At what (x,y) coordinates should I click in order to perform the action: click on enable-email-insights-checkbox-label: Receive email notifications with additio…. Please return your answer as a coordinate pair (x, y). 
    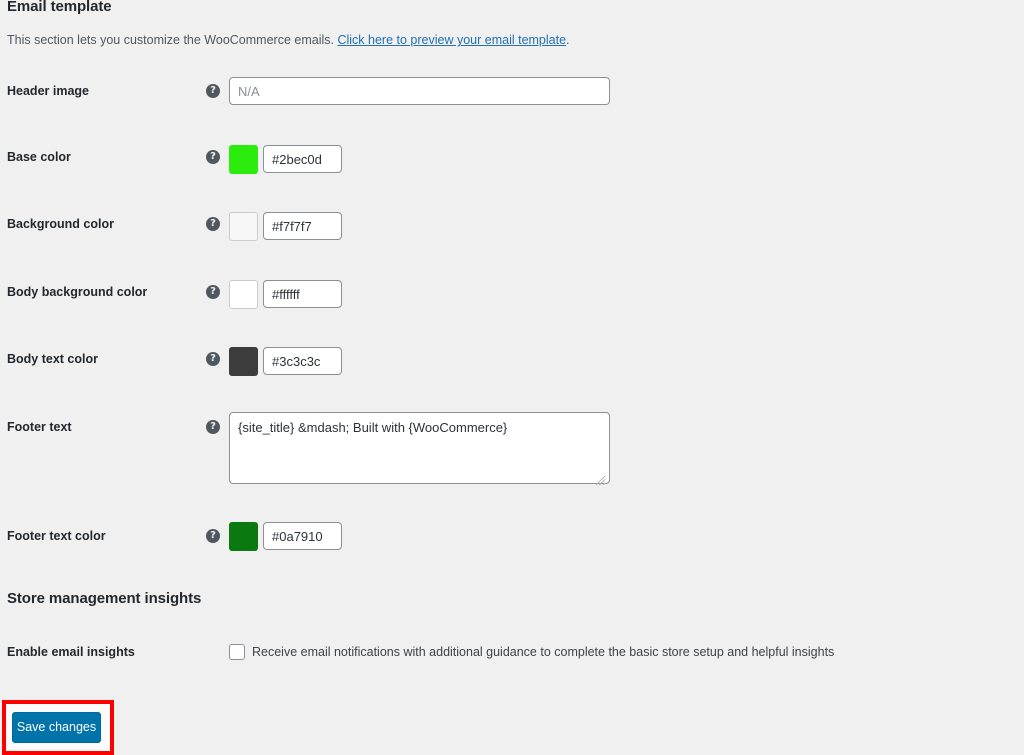
    Looking at the image, I should click on (543, 652).